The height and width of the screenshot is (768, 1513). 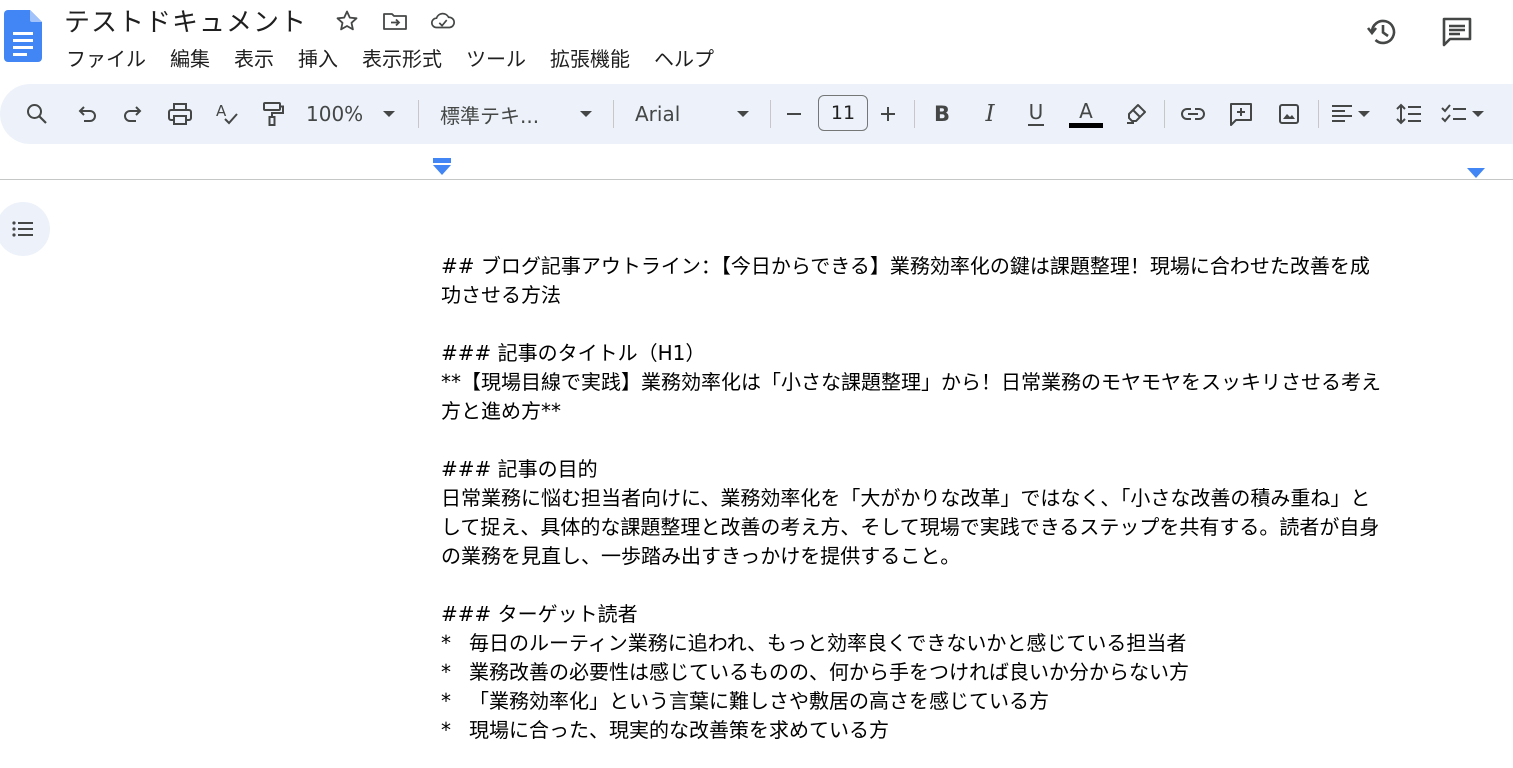 What do you see at coordinates (395, 21) in the screenshot?
I see `move-folder-icon` at bounding box center [395, 21].